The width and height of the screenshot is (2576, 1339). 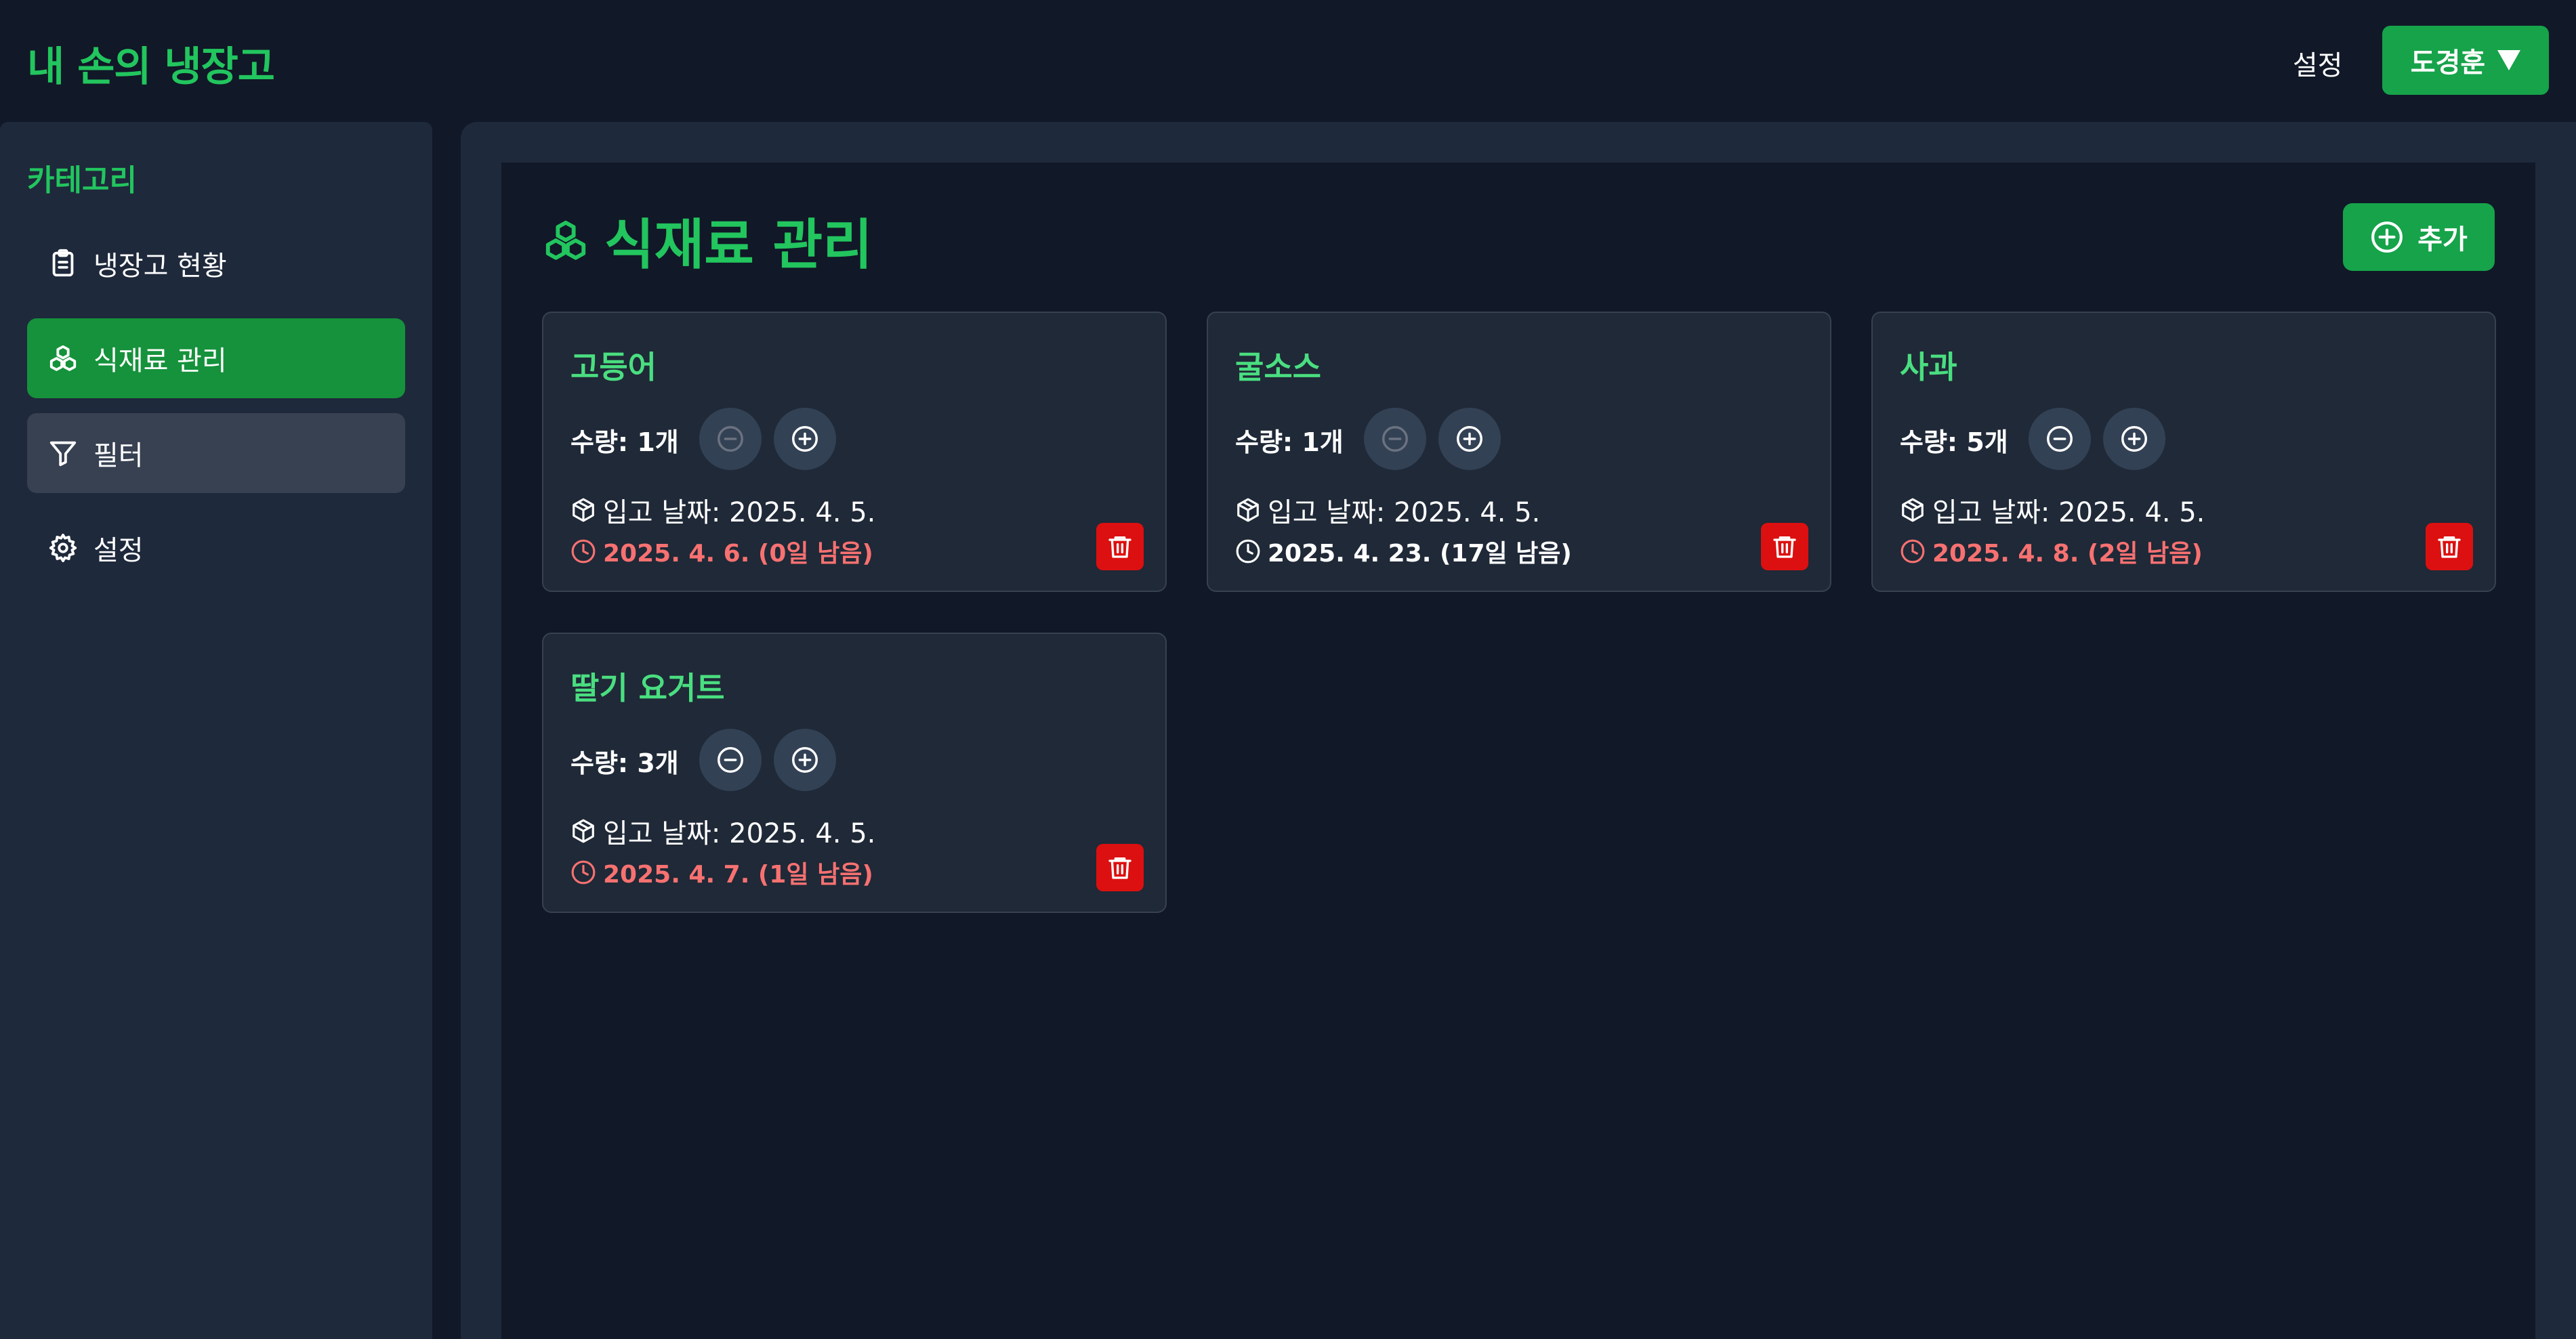 I want to click on sidebar-item-label: 식재료 관리, so click(x=160, y=361).